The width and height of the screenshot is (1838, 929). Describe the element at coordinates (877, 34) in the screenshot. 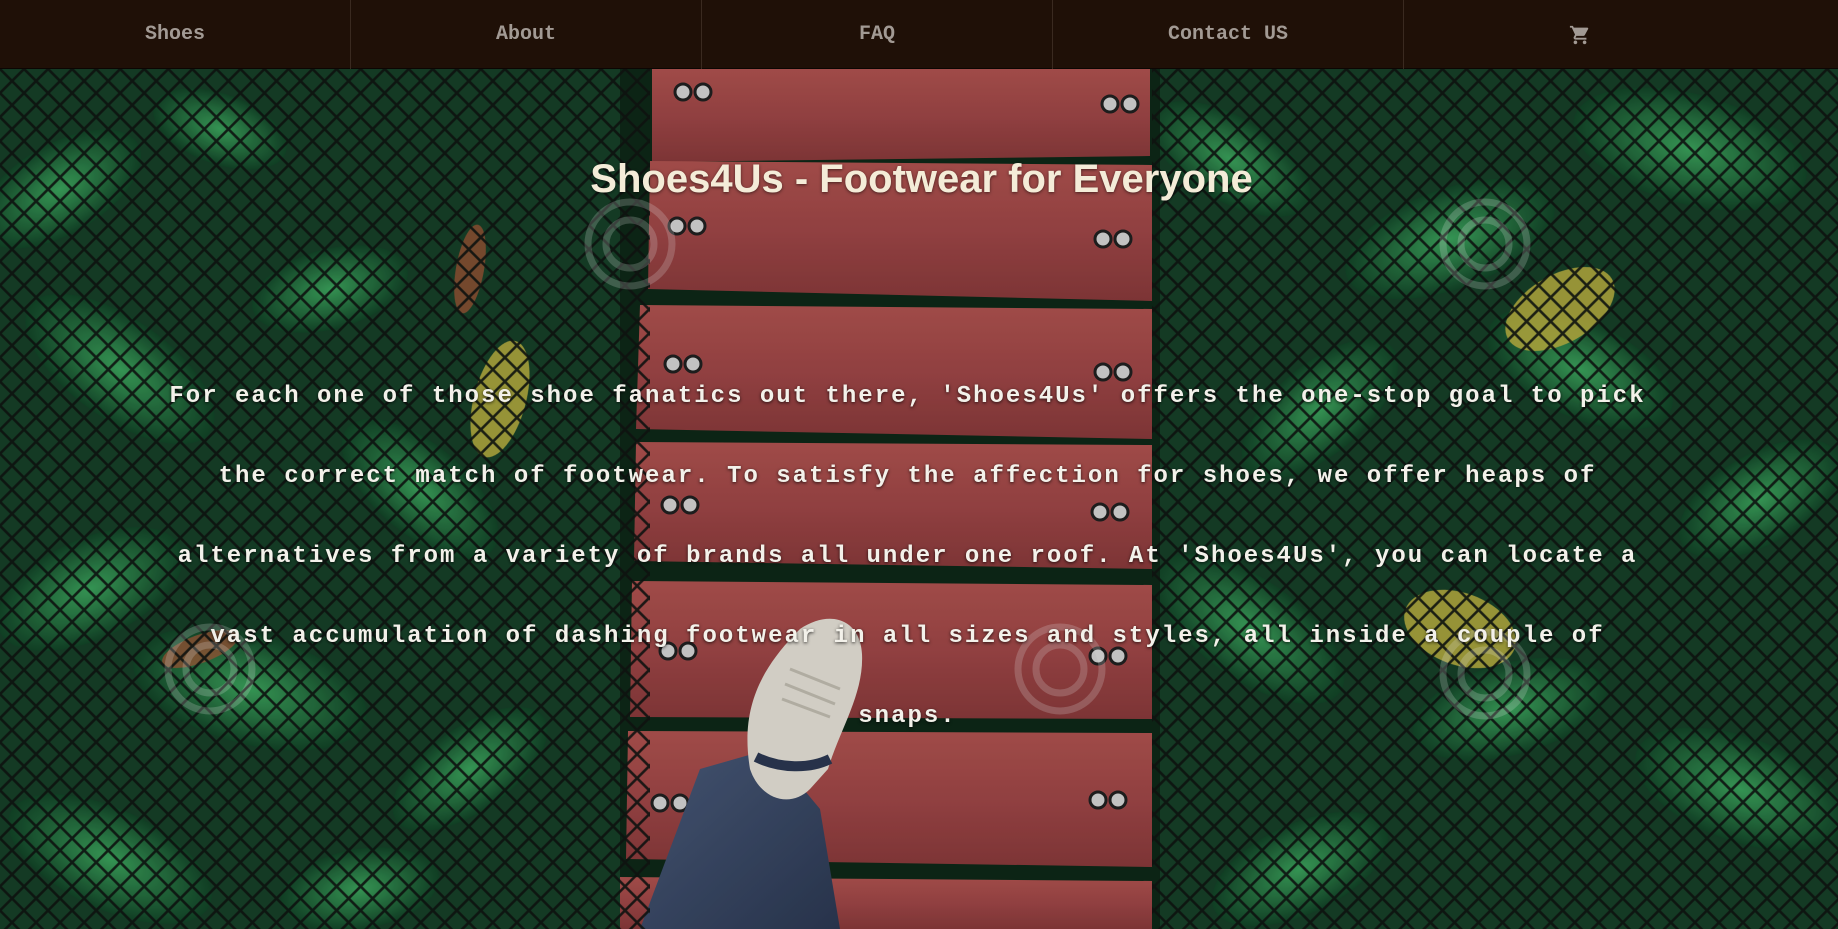

I see `nav-link-faq: FAQ` at that location.